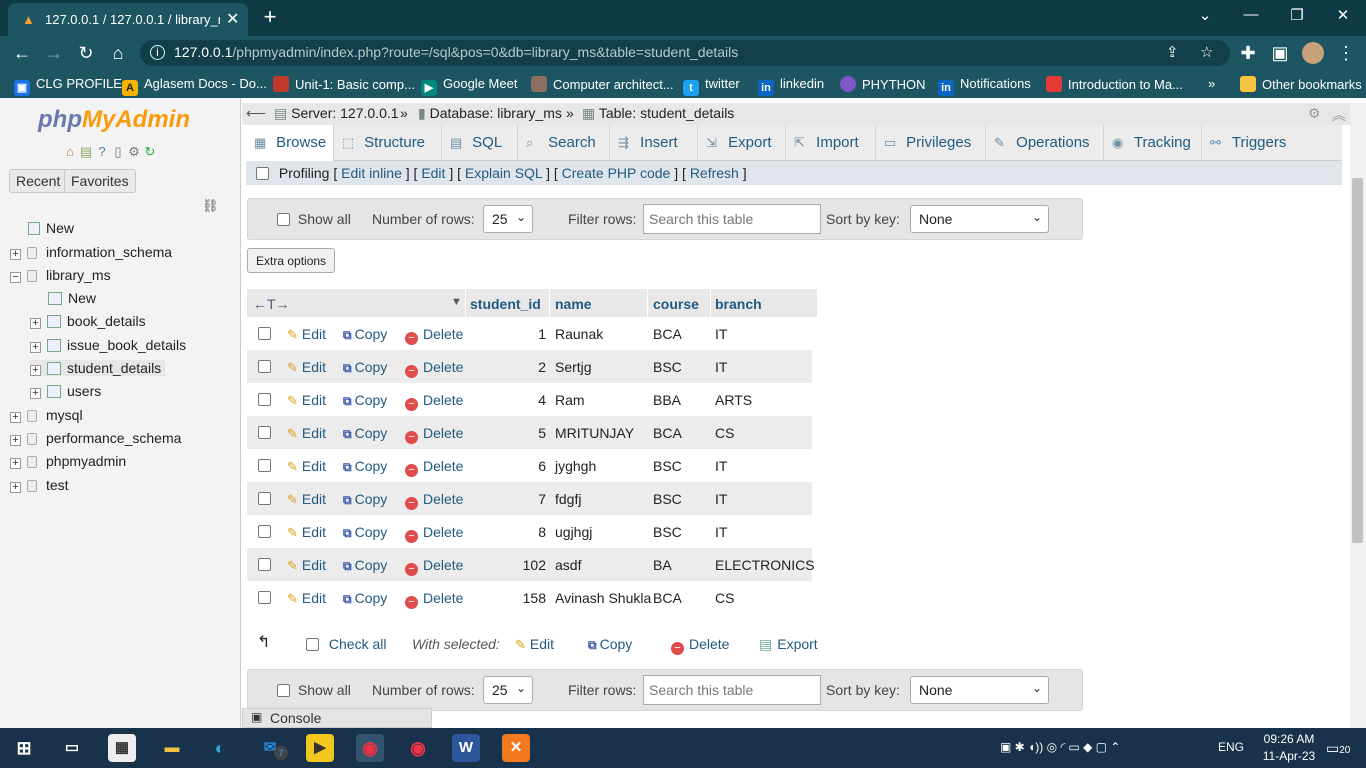 The image size is (1366, 768). I want to click on windows-start-icon: ⊞, so click(24, 748).